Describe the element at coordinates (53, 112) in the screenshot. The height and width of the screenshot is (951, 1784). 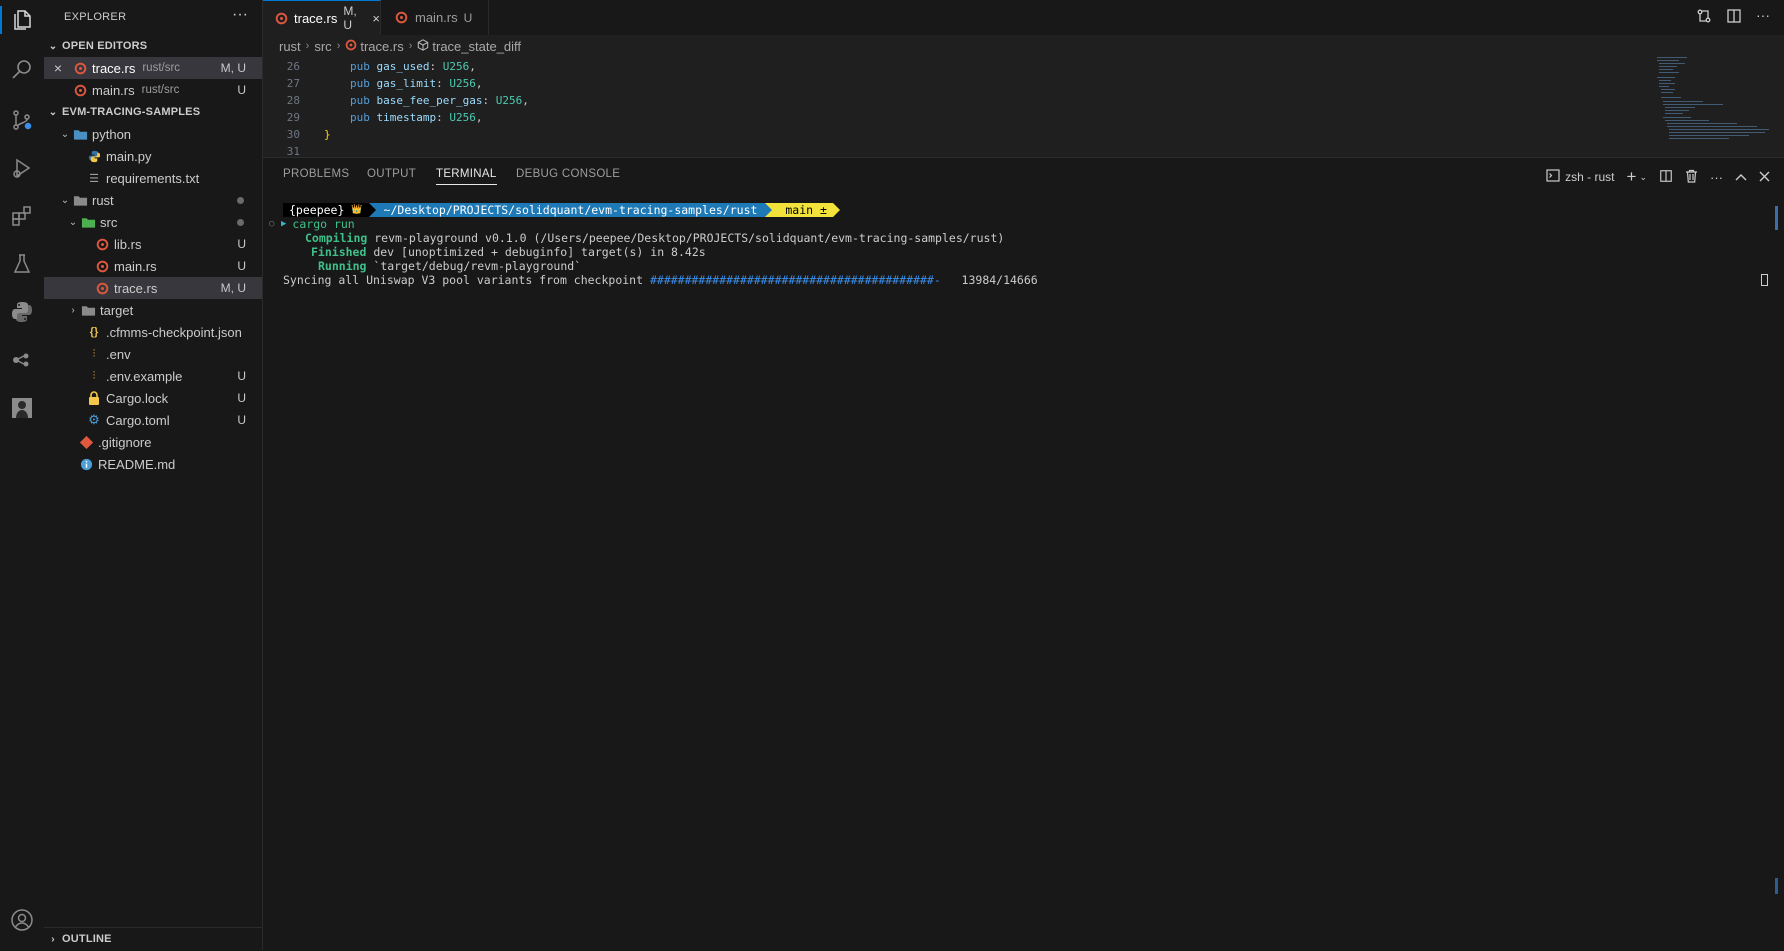
I see `chevron-down-icon: ⌄` at that location.